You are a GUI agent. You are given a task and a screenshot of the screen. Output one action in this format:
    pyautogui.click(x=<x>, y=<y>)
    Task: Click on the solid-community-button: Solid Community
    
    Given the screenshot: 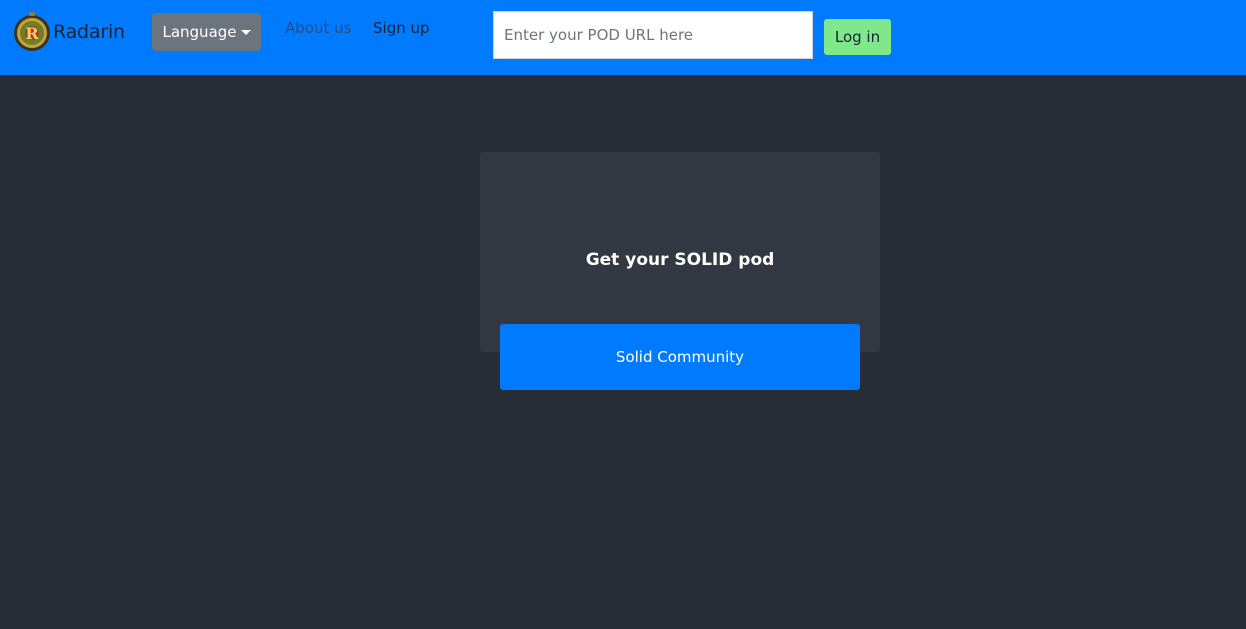 What is the action you would take?
    pyautogui.click(x=680, y=357)
    